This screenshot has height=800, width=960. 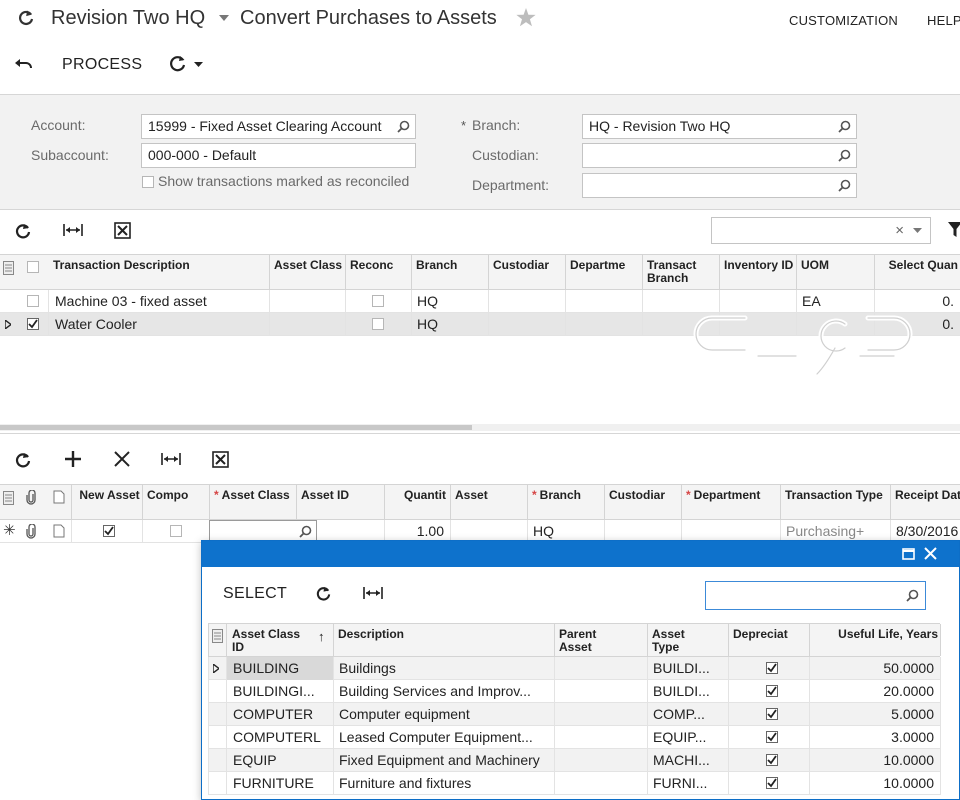 What do you see at coordinates (450, 301) in the screenshot?
I see `cell-branch: HQ` at bounding box center [450, 301].